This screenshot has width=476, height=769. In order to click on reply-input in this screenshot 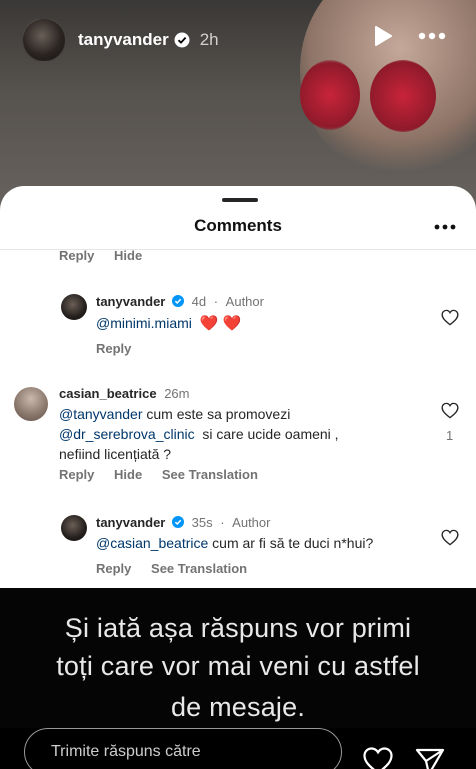, I will do `click(183, 748)`.